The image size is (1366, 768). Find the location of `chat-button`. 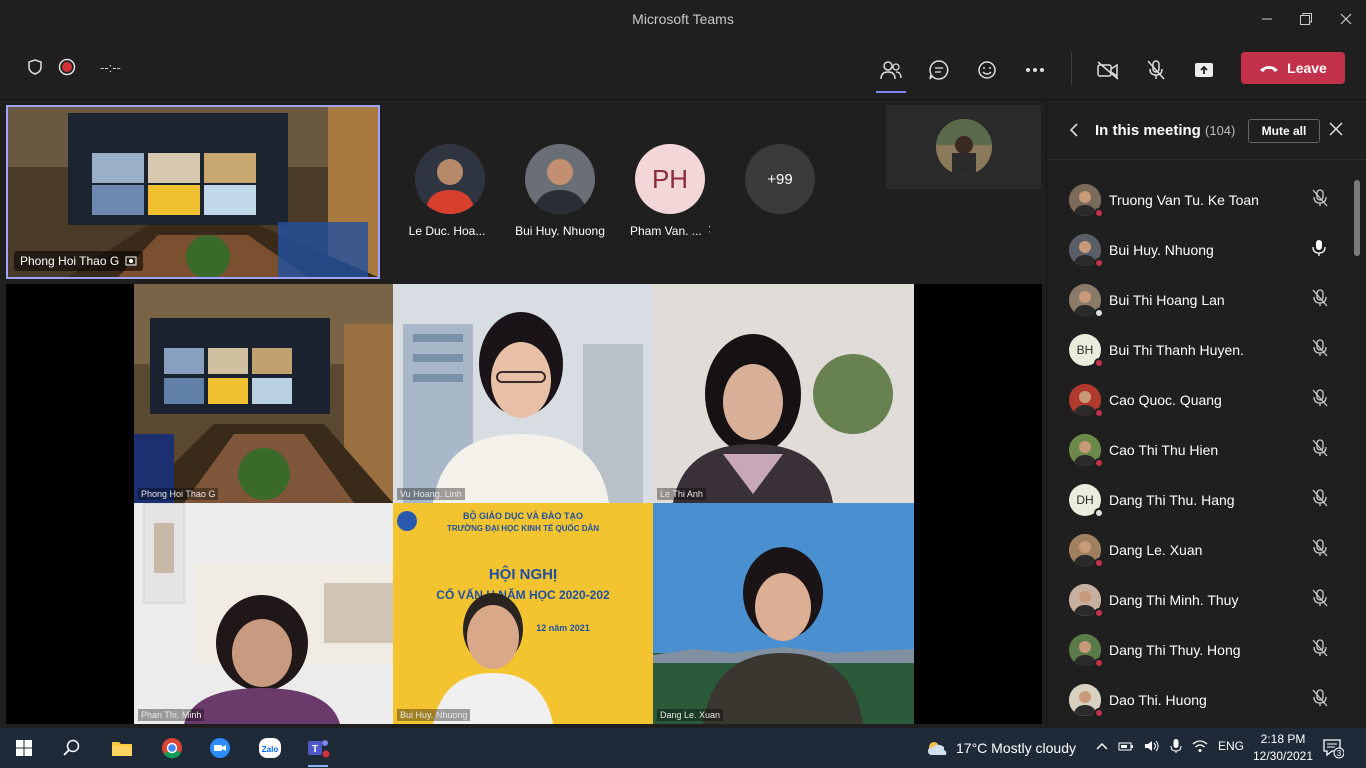

chat-button is located at coordinates (939, 70).